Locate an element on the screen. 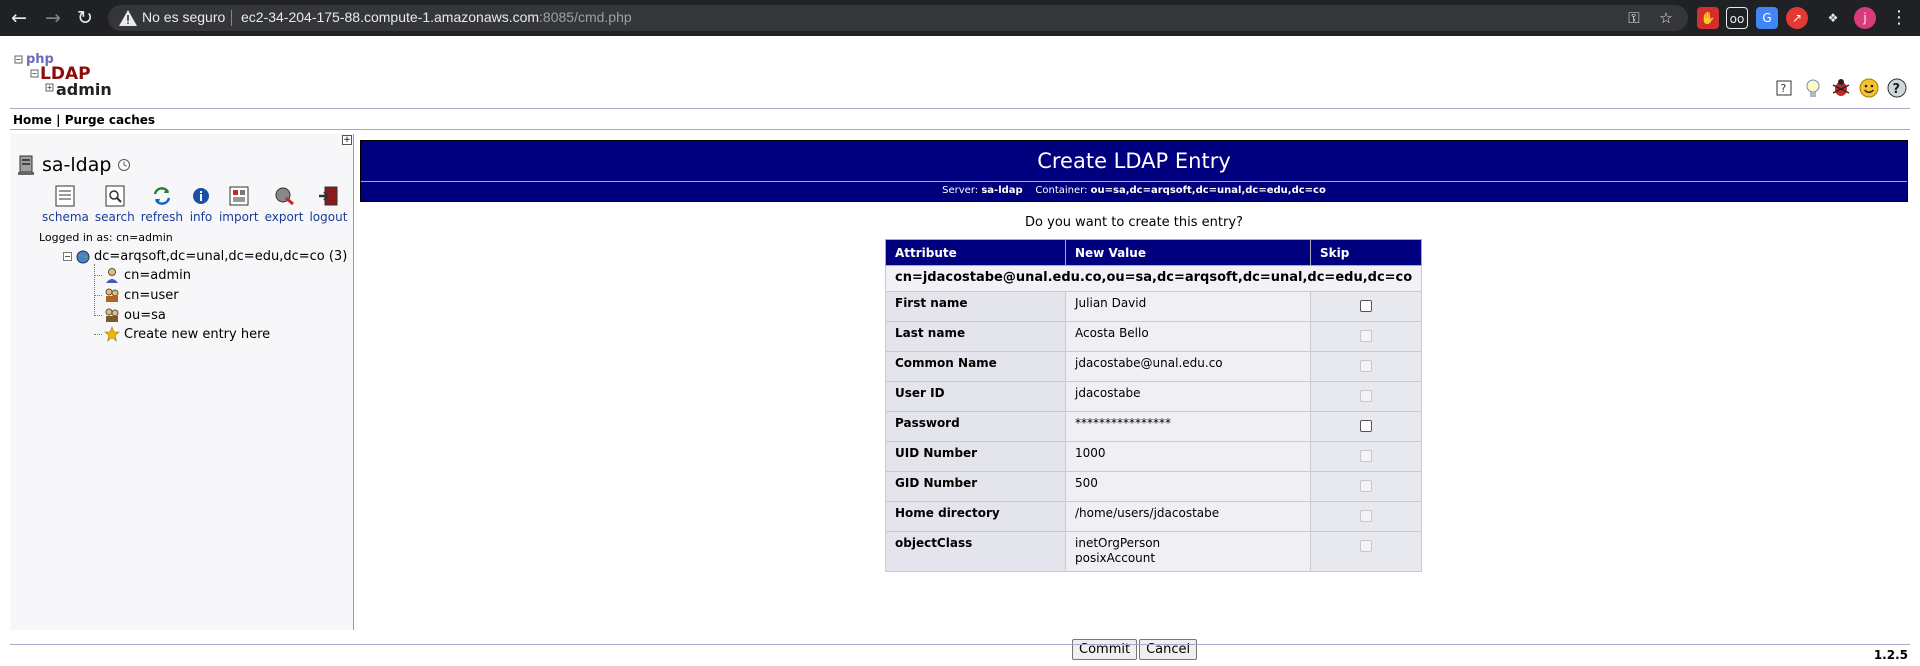  tree-item-create-new: Create new entry here is located at coordinates (182, 334).